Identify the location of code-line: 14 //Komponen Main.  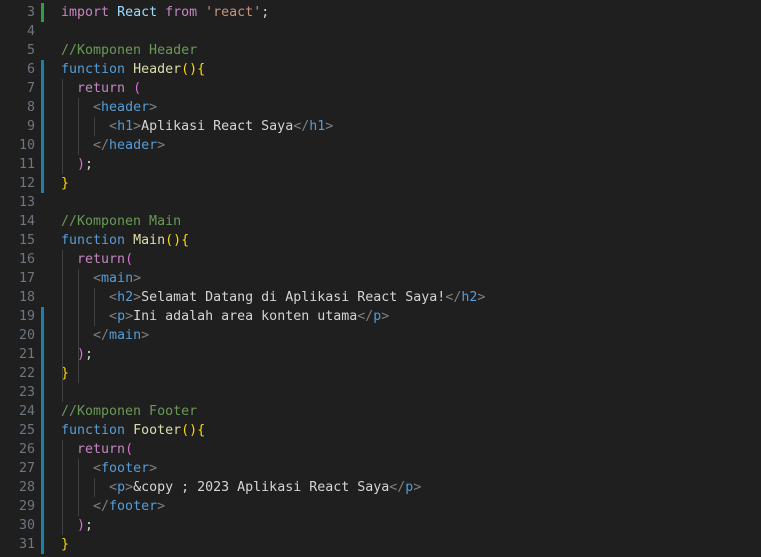
(380, 221).